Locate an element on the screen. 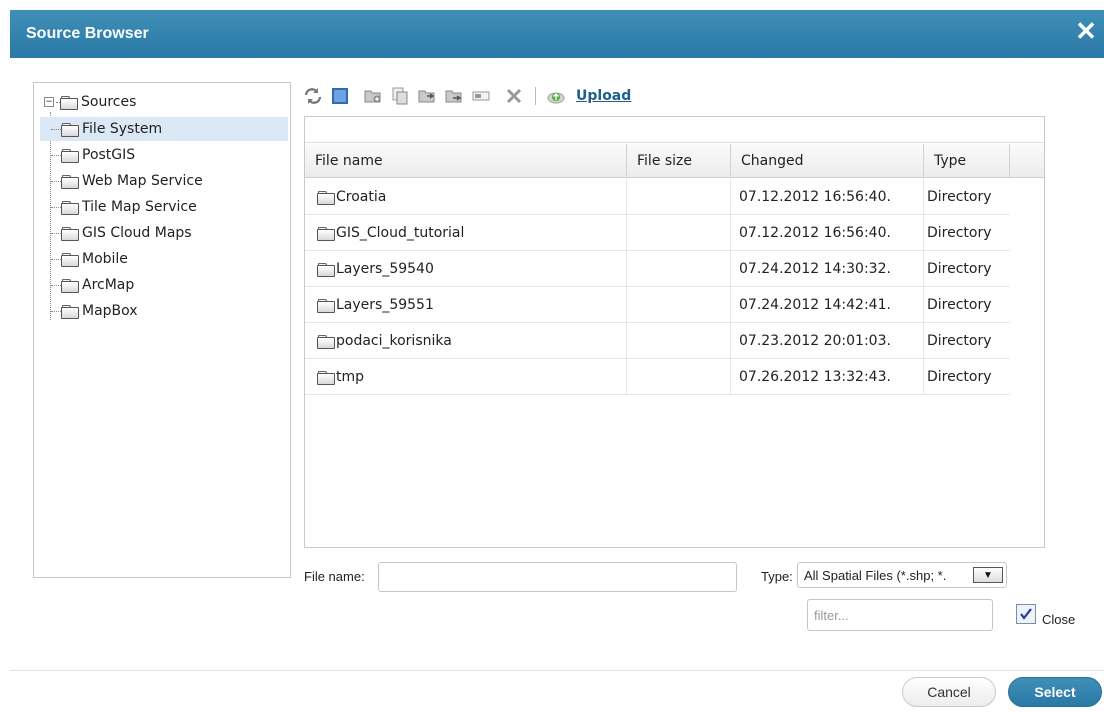 This screenshot has width=1104, height=713. tree-item-tile-map-service: Tile Map Service is located at coordinates (124, 207).